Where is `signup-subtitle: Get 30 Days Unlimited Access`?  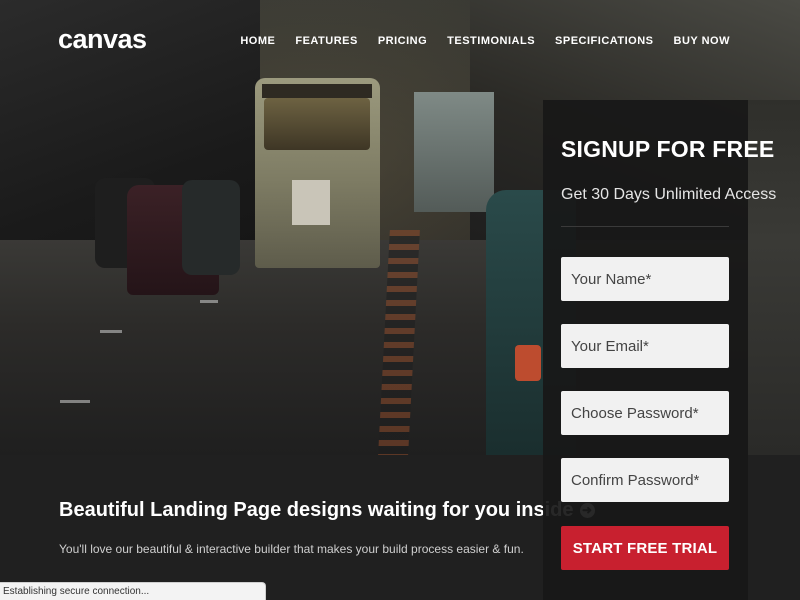
signup-subtitle: Get 30 Days Unlimited Access is located at coordinates (669, 194).